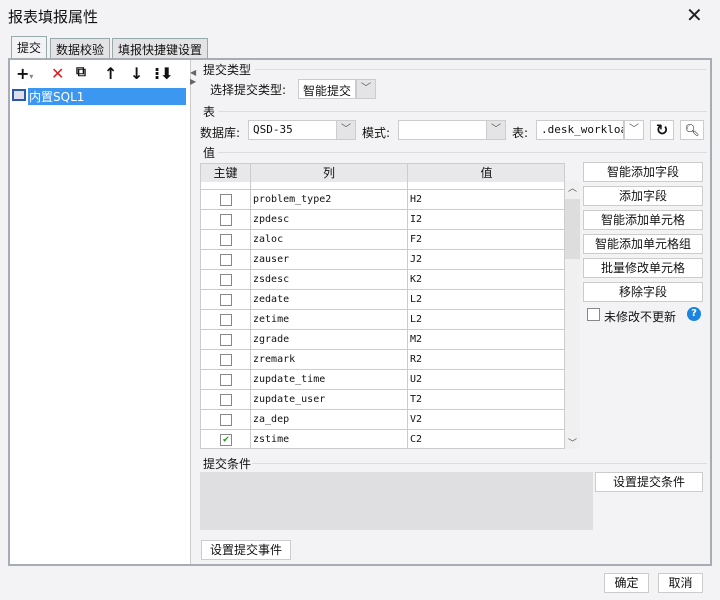  Describe the element at coordinates (692, 130) in the screenshot. I see `preview-icon: 🔍︎` at that location.